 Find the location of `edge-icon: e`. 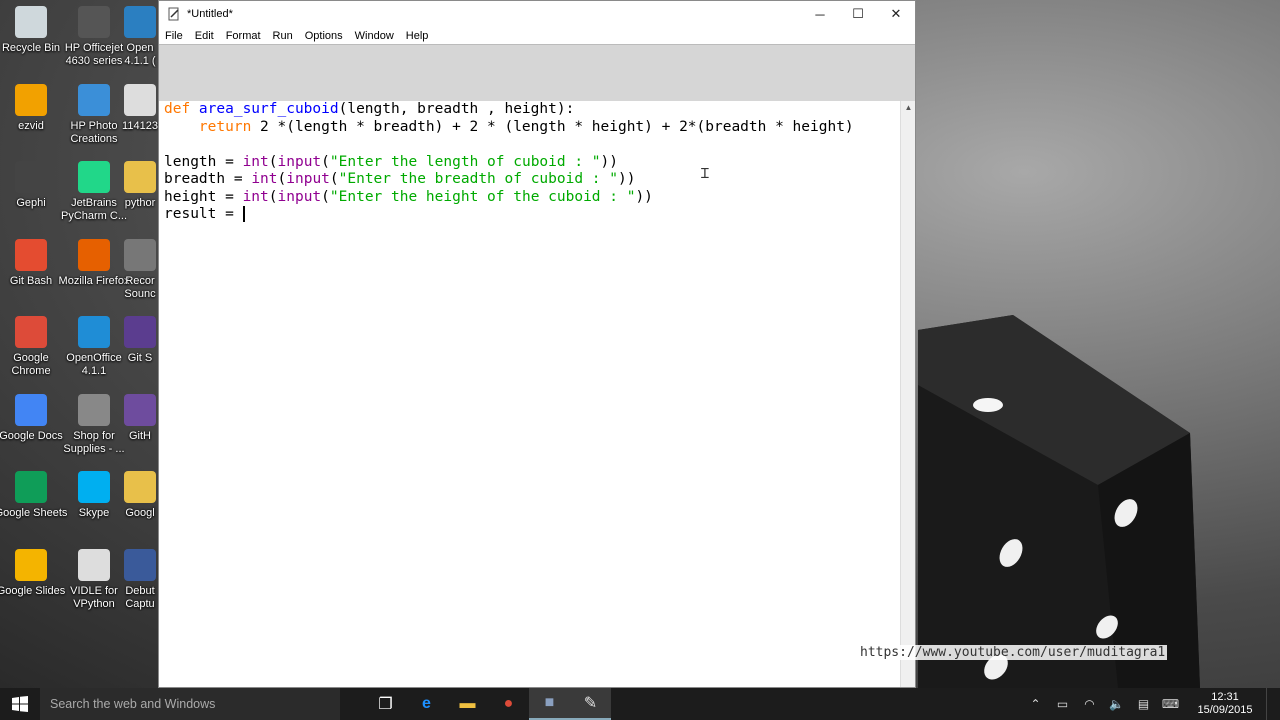

edge-icon: e is located at coordinates (426, 704).